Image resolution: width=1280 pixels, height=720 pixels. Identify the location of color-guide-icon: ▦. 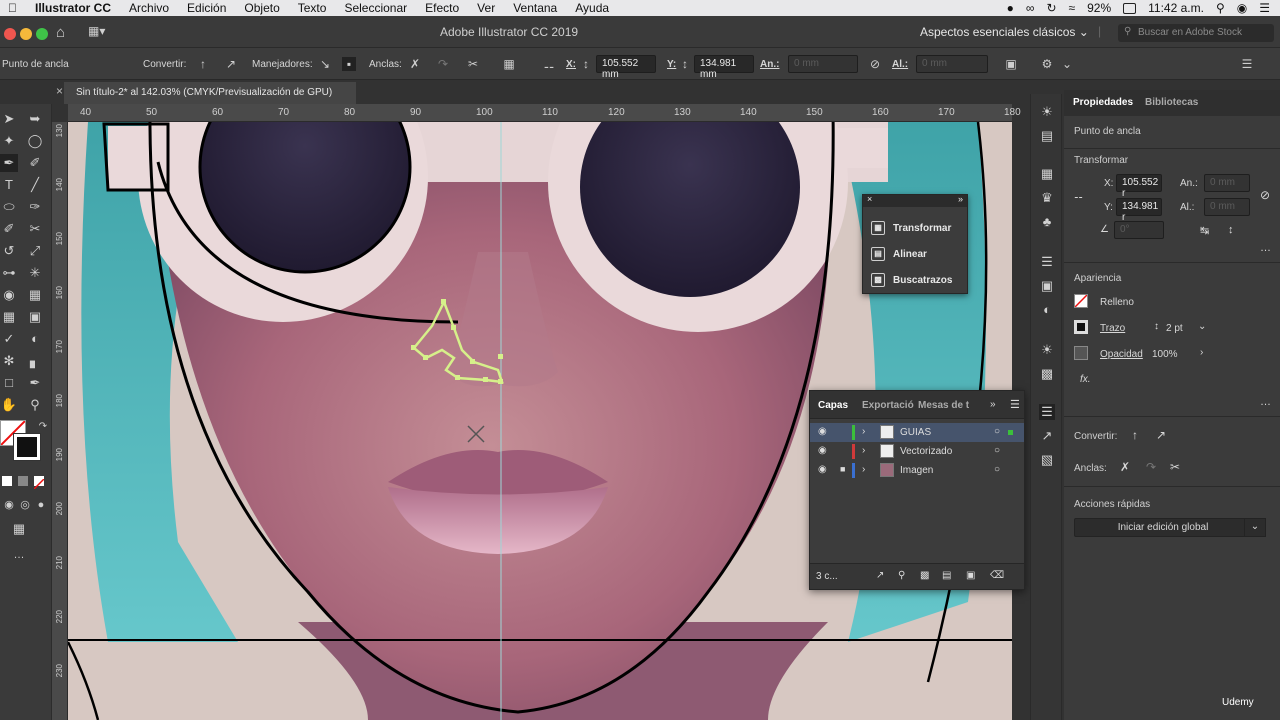
(1047, 174).